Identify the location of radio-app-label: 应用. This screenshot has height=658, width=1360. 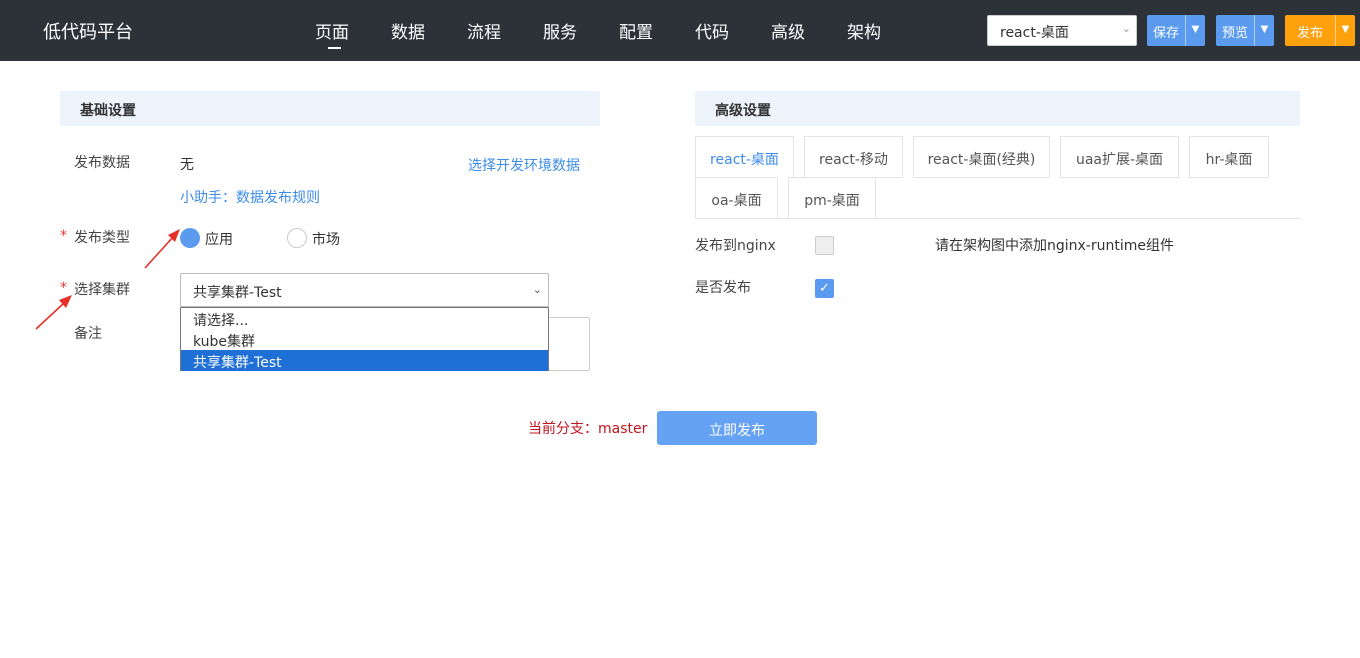
(219, 239).